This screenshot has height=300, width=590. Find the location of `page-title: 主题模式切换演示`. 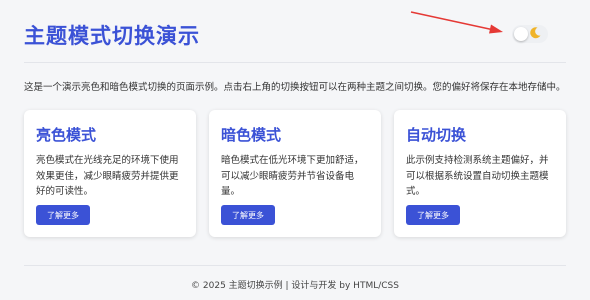

page-title: 主题模式切换演示 is located at coordinates (112, 36).